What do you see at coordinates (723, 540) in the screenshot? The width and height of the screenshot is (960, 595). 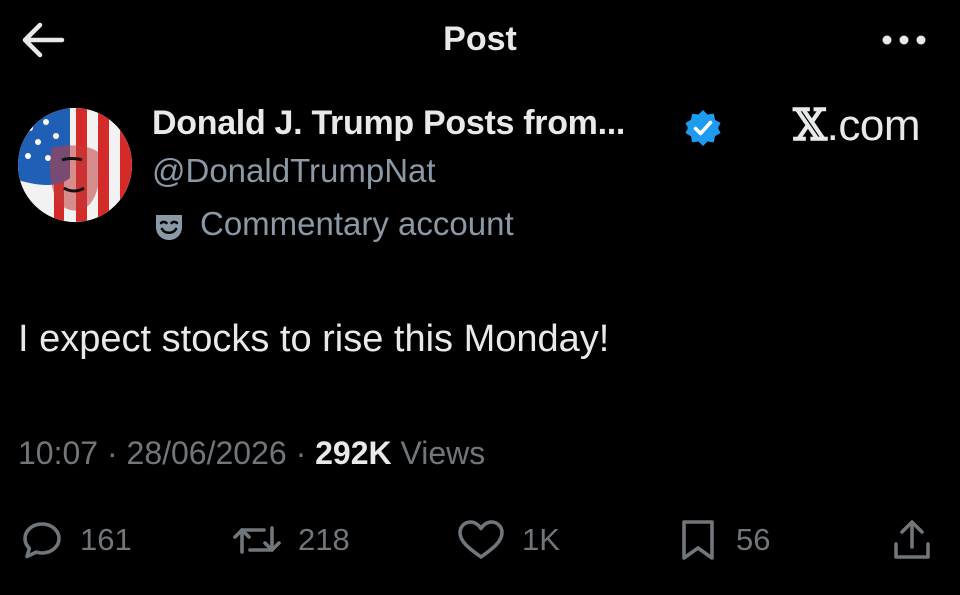 I see `bookmark-button: 56` at bounding box center [723, 540].